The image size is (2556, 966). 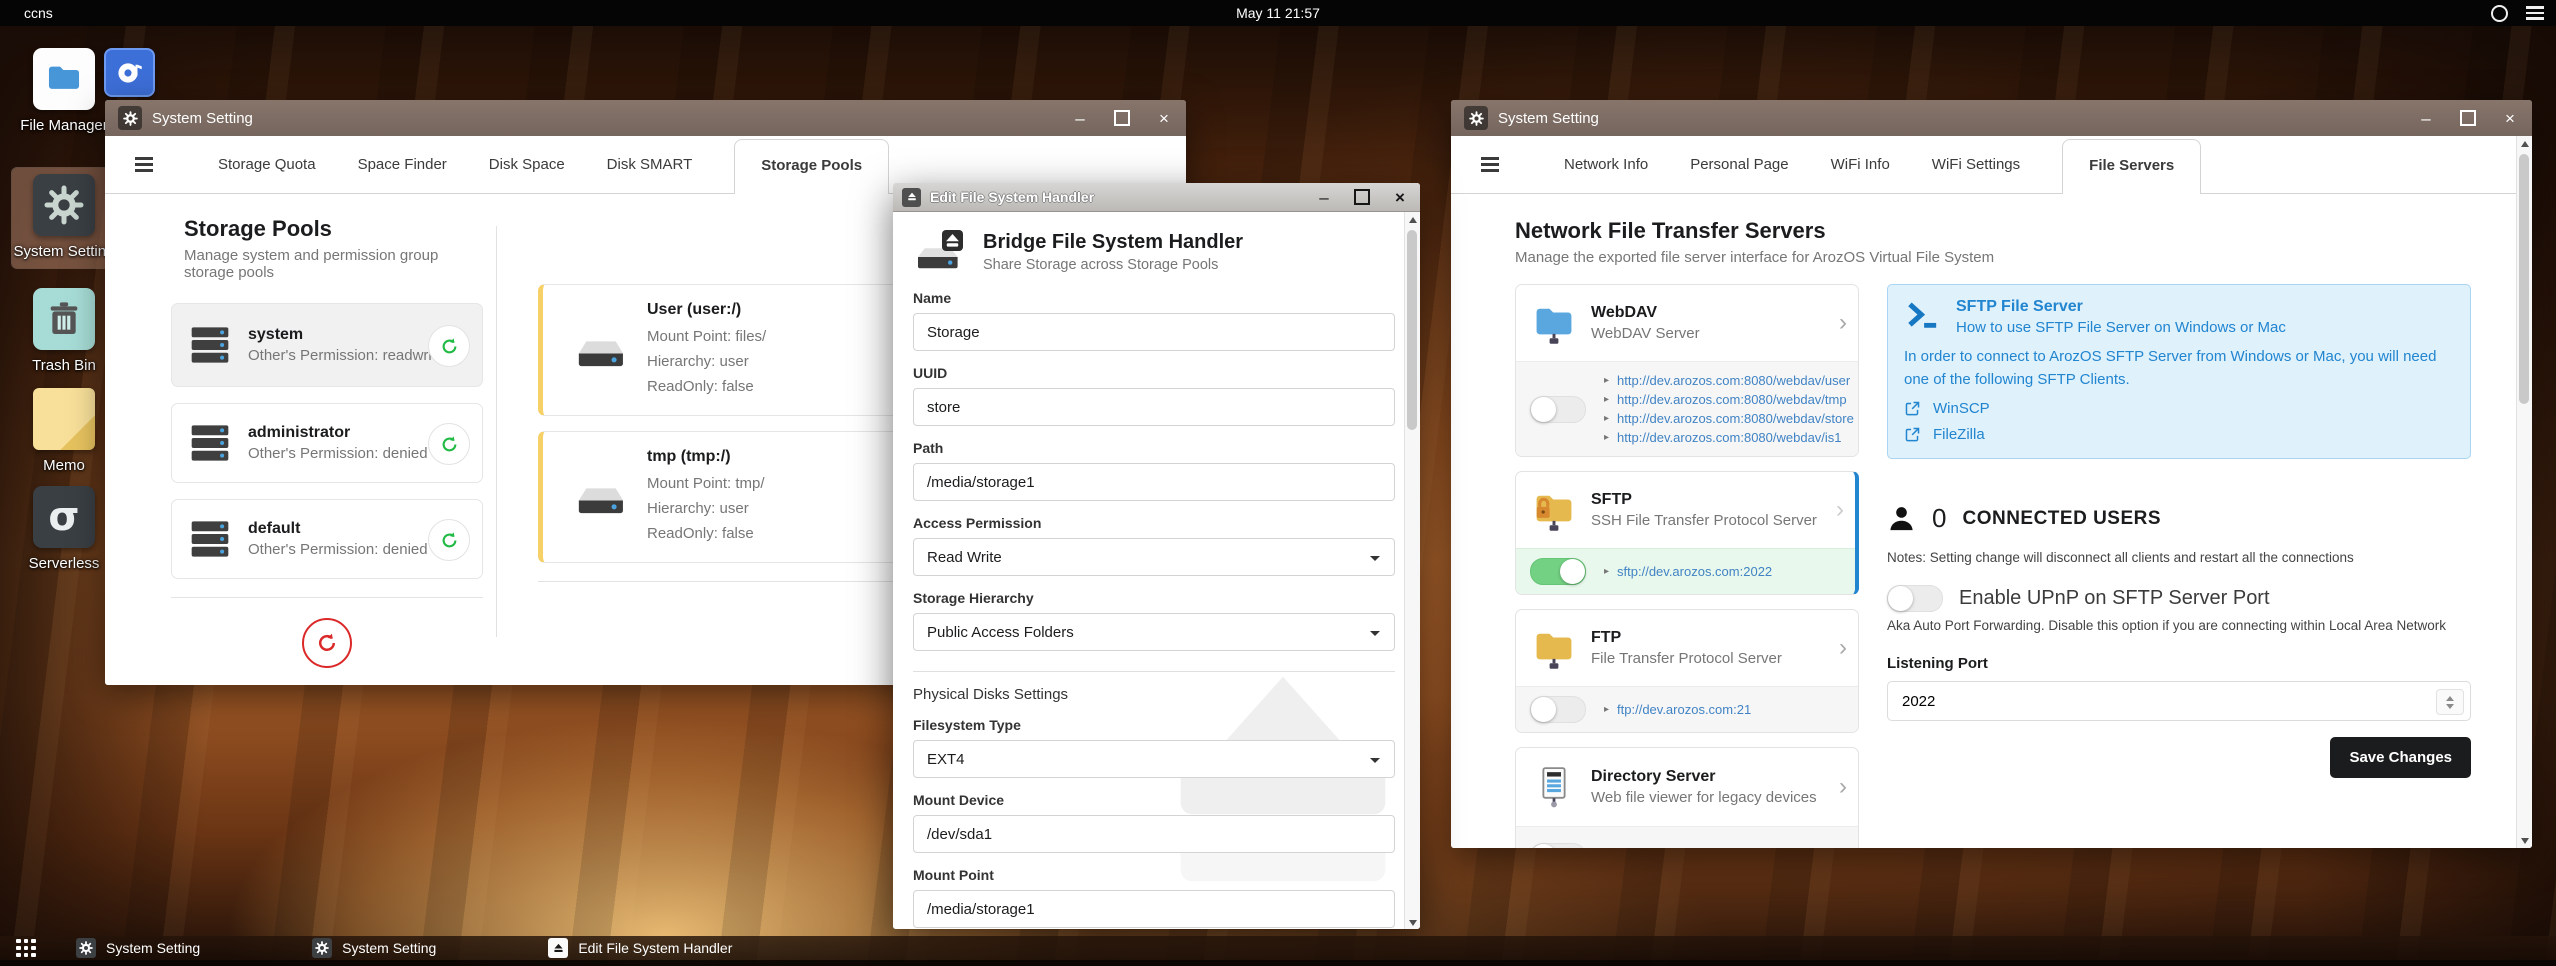 What do you see at coordinates (640, 948) in the screenshot?
I see `taskbar-item-edit-file-system-handler: Edit File System Handler` at bounding box center [640, 948].